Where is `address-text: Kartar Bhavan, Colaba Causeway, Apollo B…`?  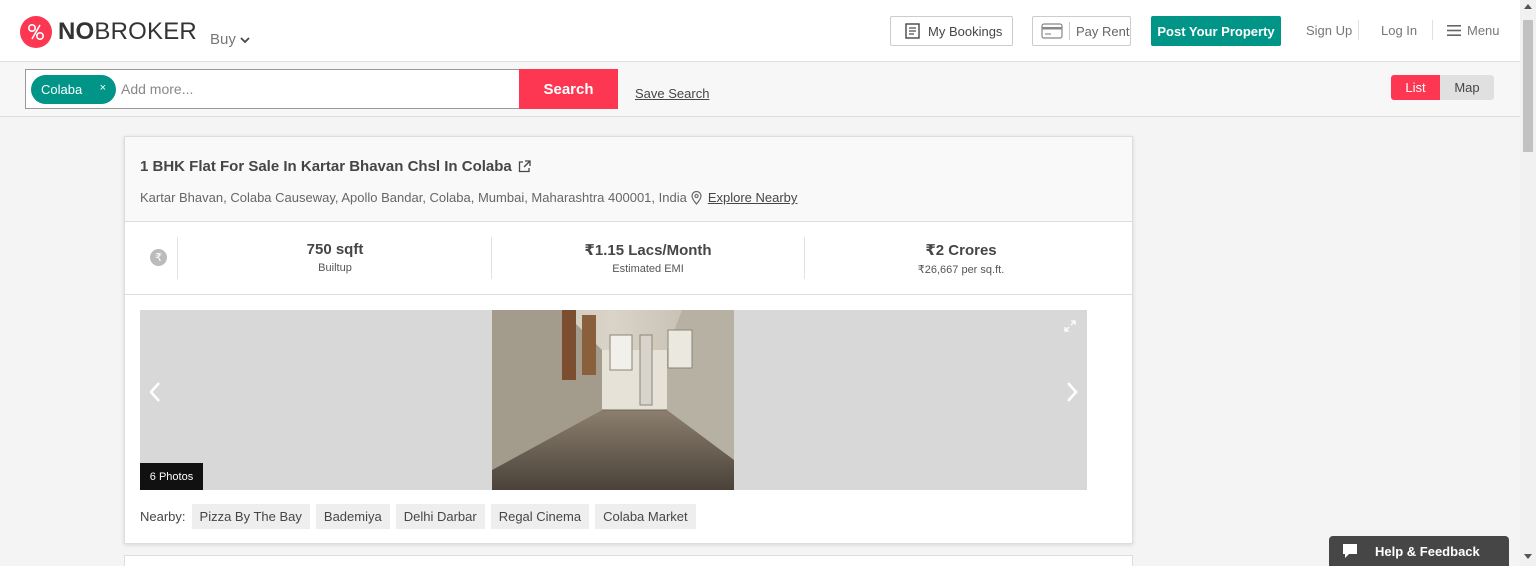 address-text: Kartar Bhavan, Colaba Causeway, Apollo B… is located at coordinates (413, 197).